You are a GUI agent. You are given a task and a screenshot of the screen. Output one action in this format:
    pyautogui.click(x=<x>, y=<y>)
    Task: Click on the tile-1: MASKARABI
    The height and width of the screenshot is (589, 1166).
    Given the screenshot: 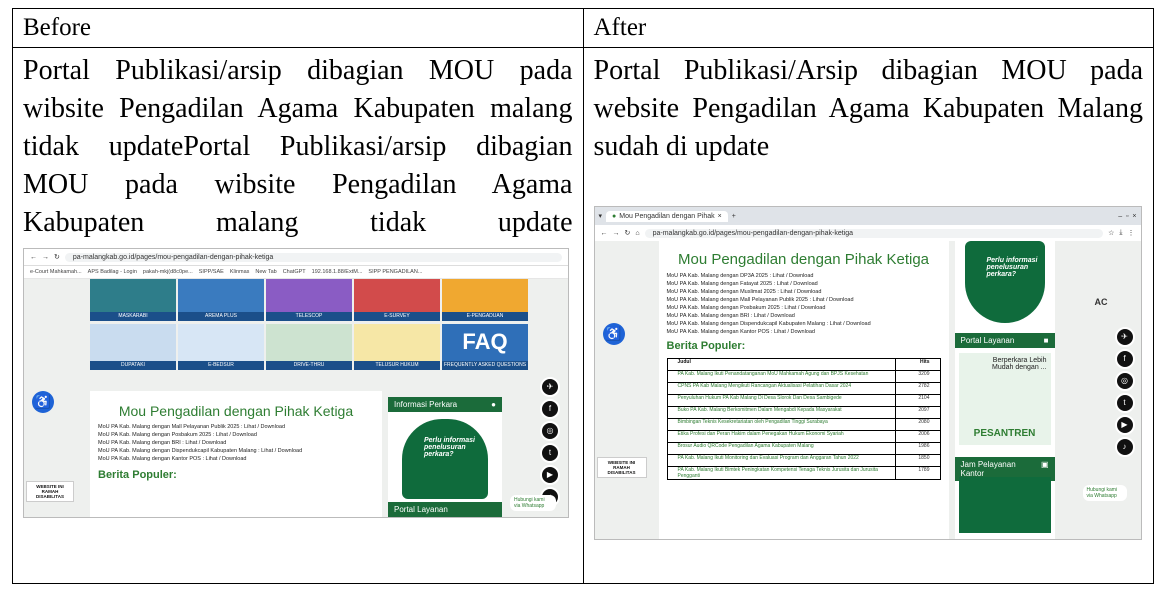 What is the action you would take?
    pyautogui.click(x=133, y=300)
    